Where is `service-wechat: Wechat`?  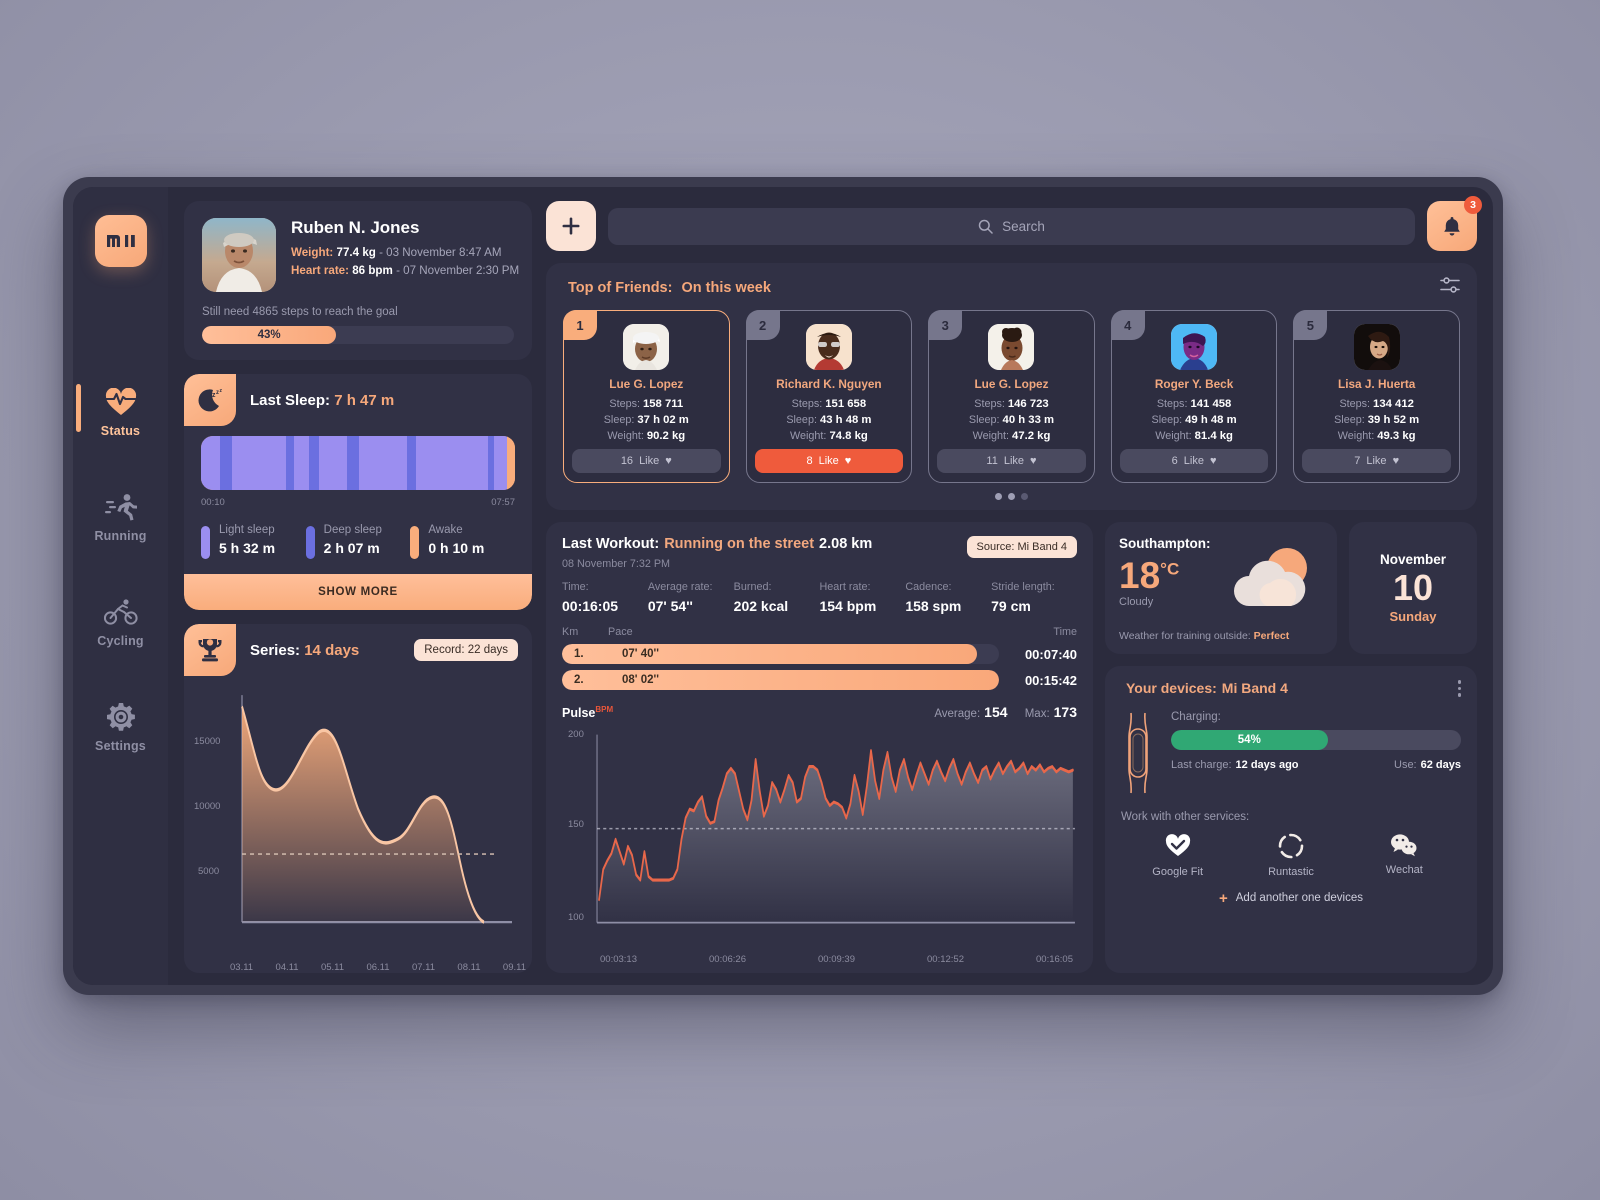 service-wechat: Wechat is located at coordinates (1404, 855).